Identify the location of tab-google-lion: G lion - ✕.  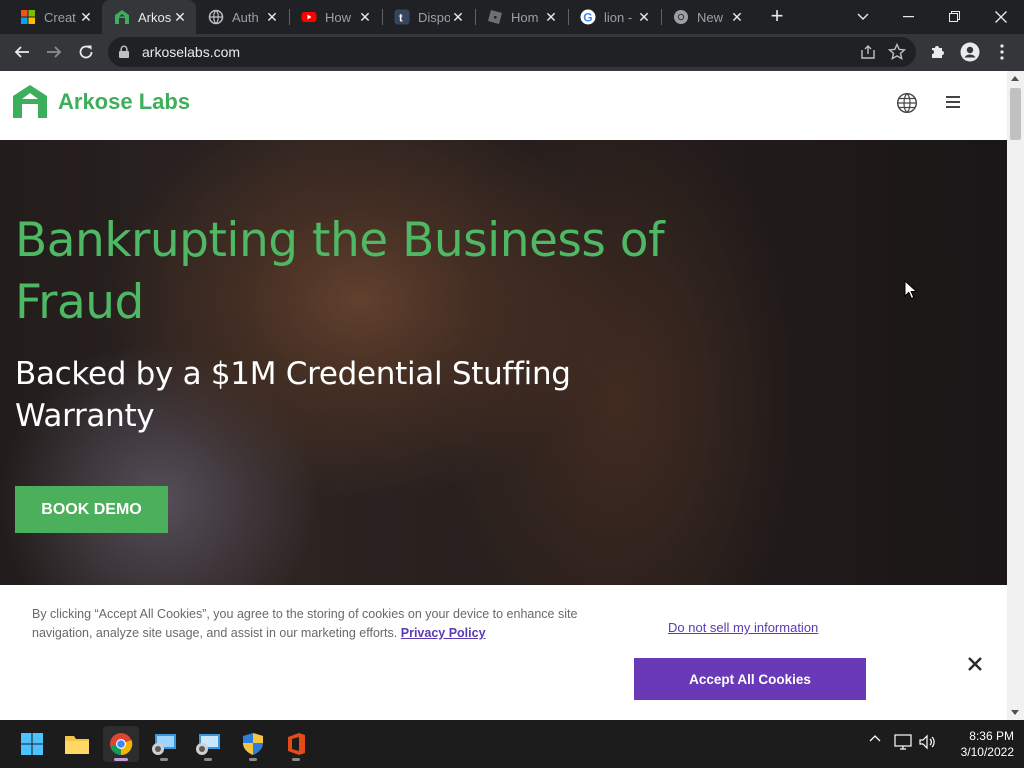
(614, 17).